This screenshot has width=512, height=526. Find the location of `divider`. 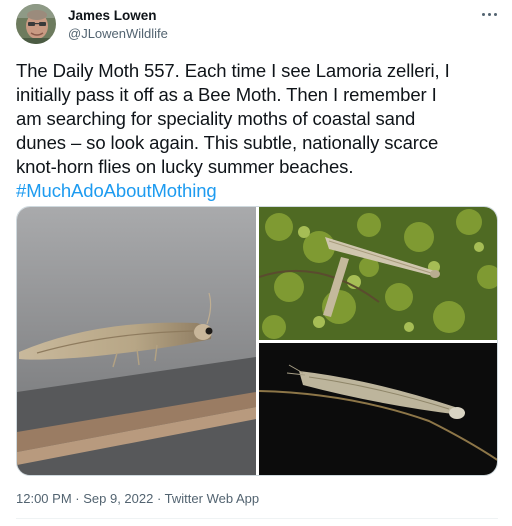

divider is located at coordinates (257, 518).